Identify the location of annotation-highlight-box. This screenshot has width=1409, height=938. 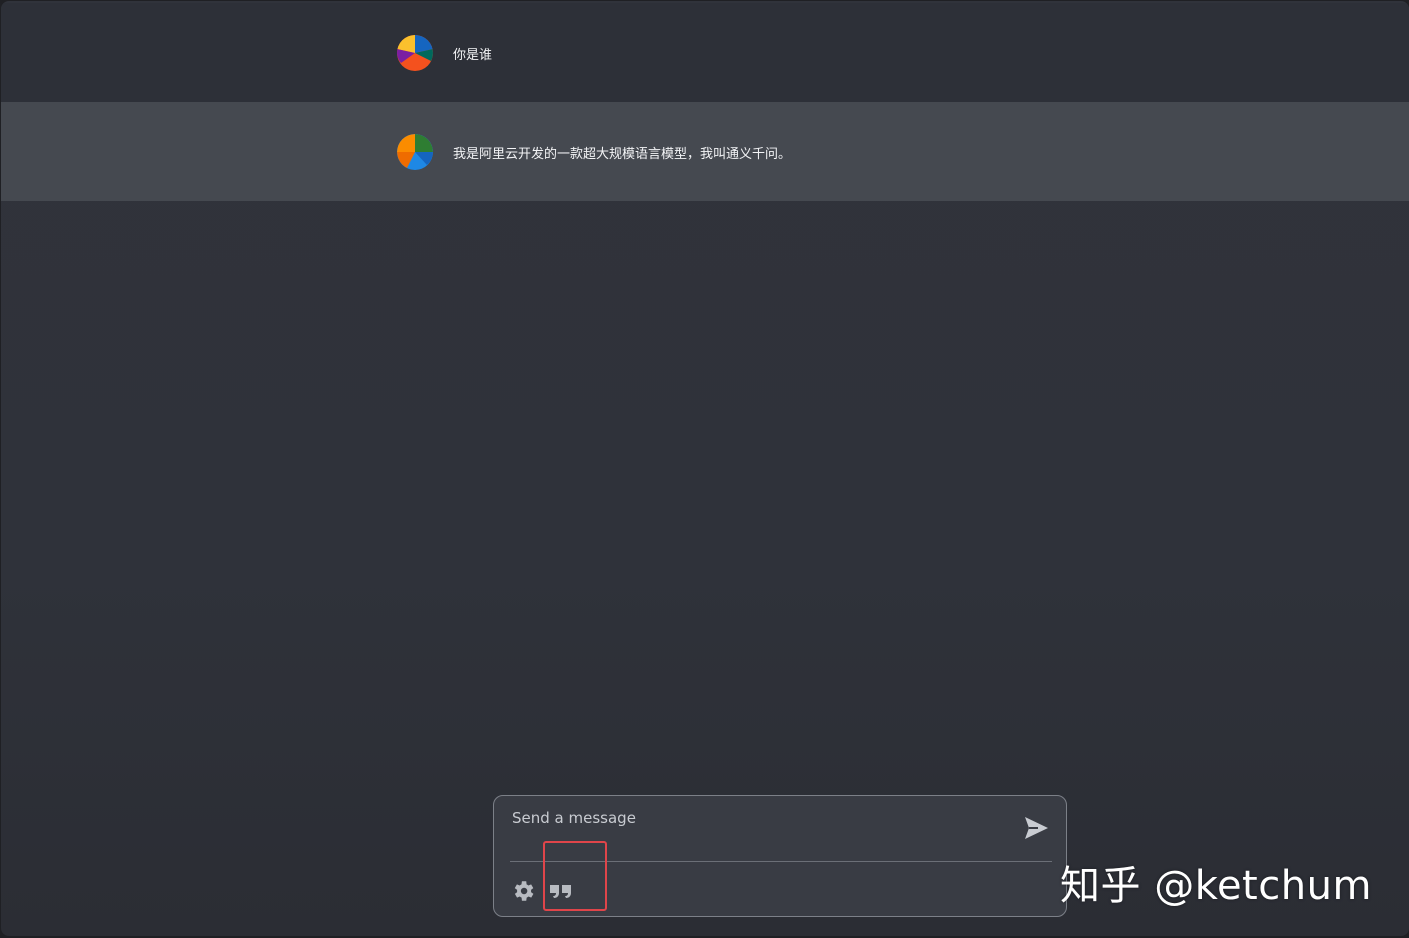
(575, 876).